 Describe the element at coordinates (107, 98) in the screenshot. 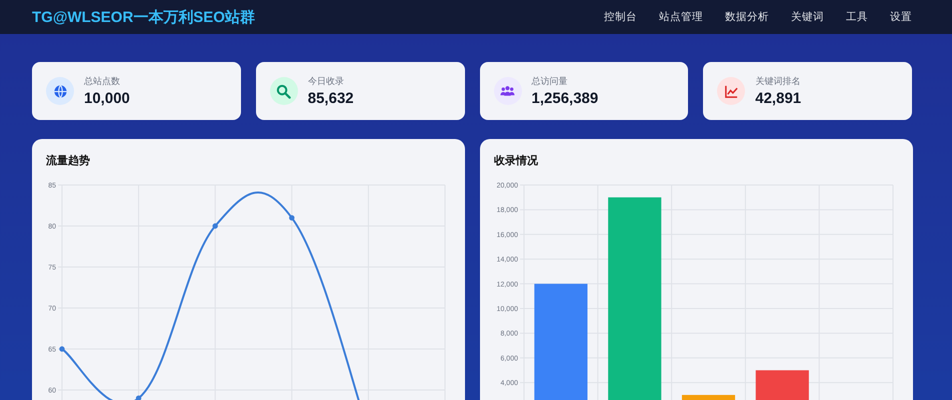

I see `stat-value: 10,000` at that location.